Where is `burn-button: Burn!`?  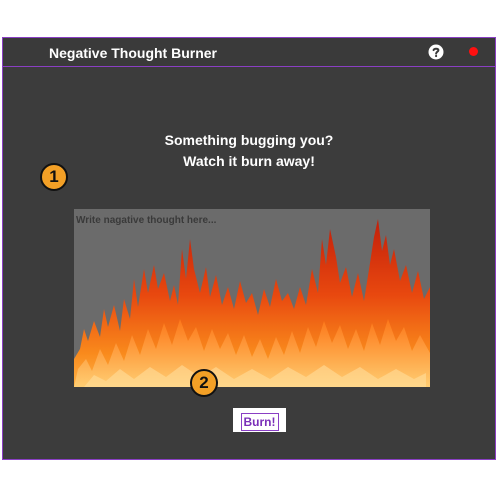 burn-button: Burn! is located at coordinates (259, 420).